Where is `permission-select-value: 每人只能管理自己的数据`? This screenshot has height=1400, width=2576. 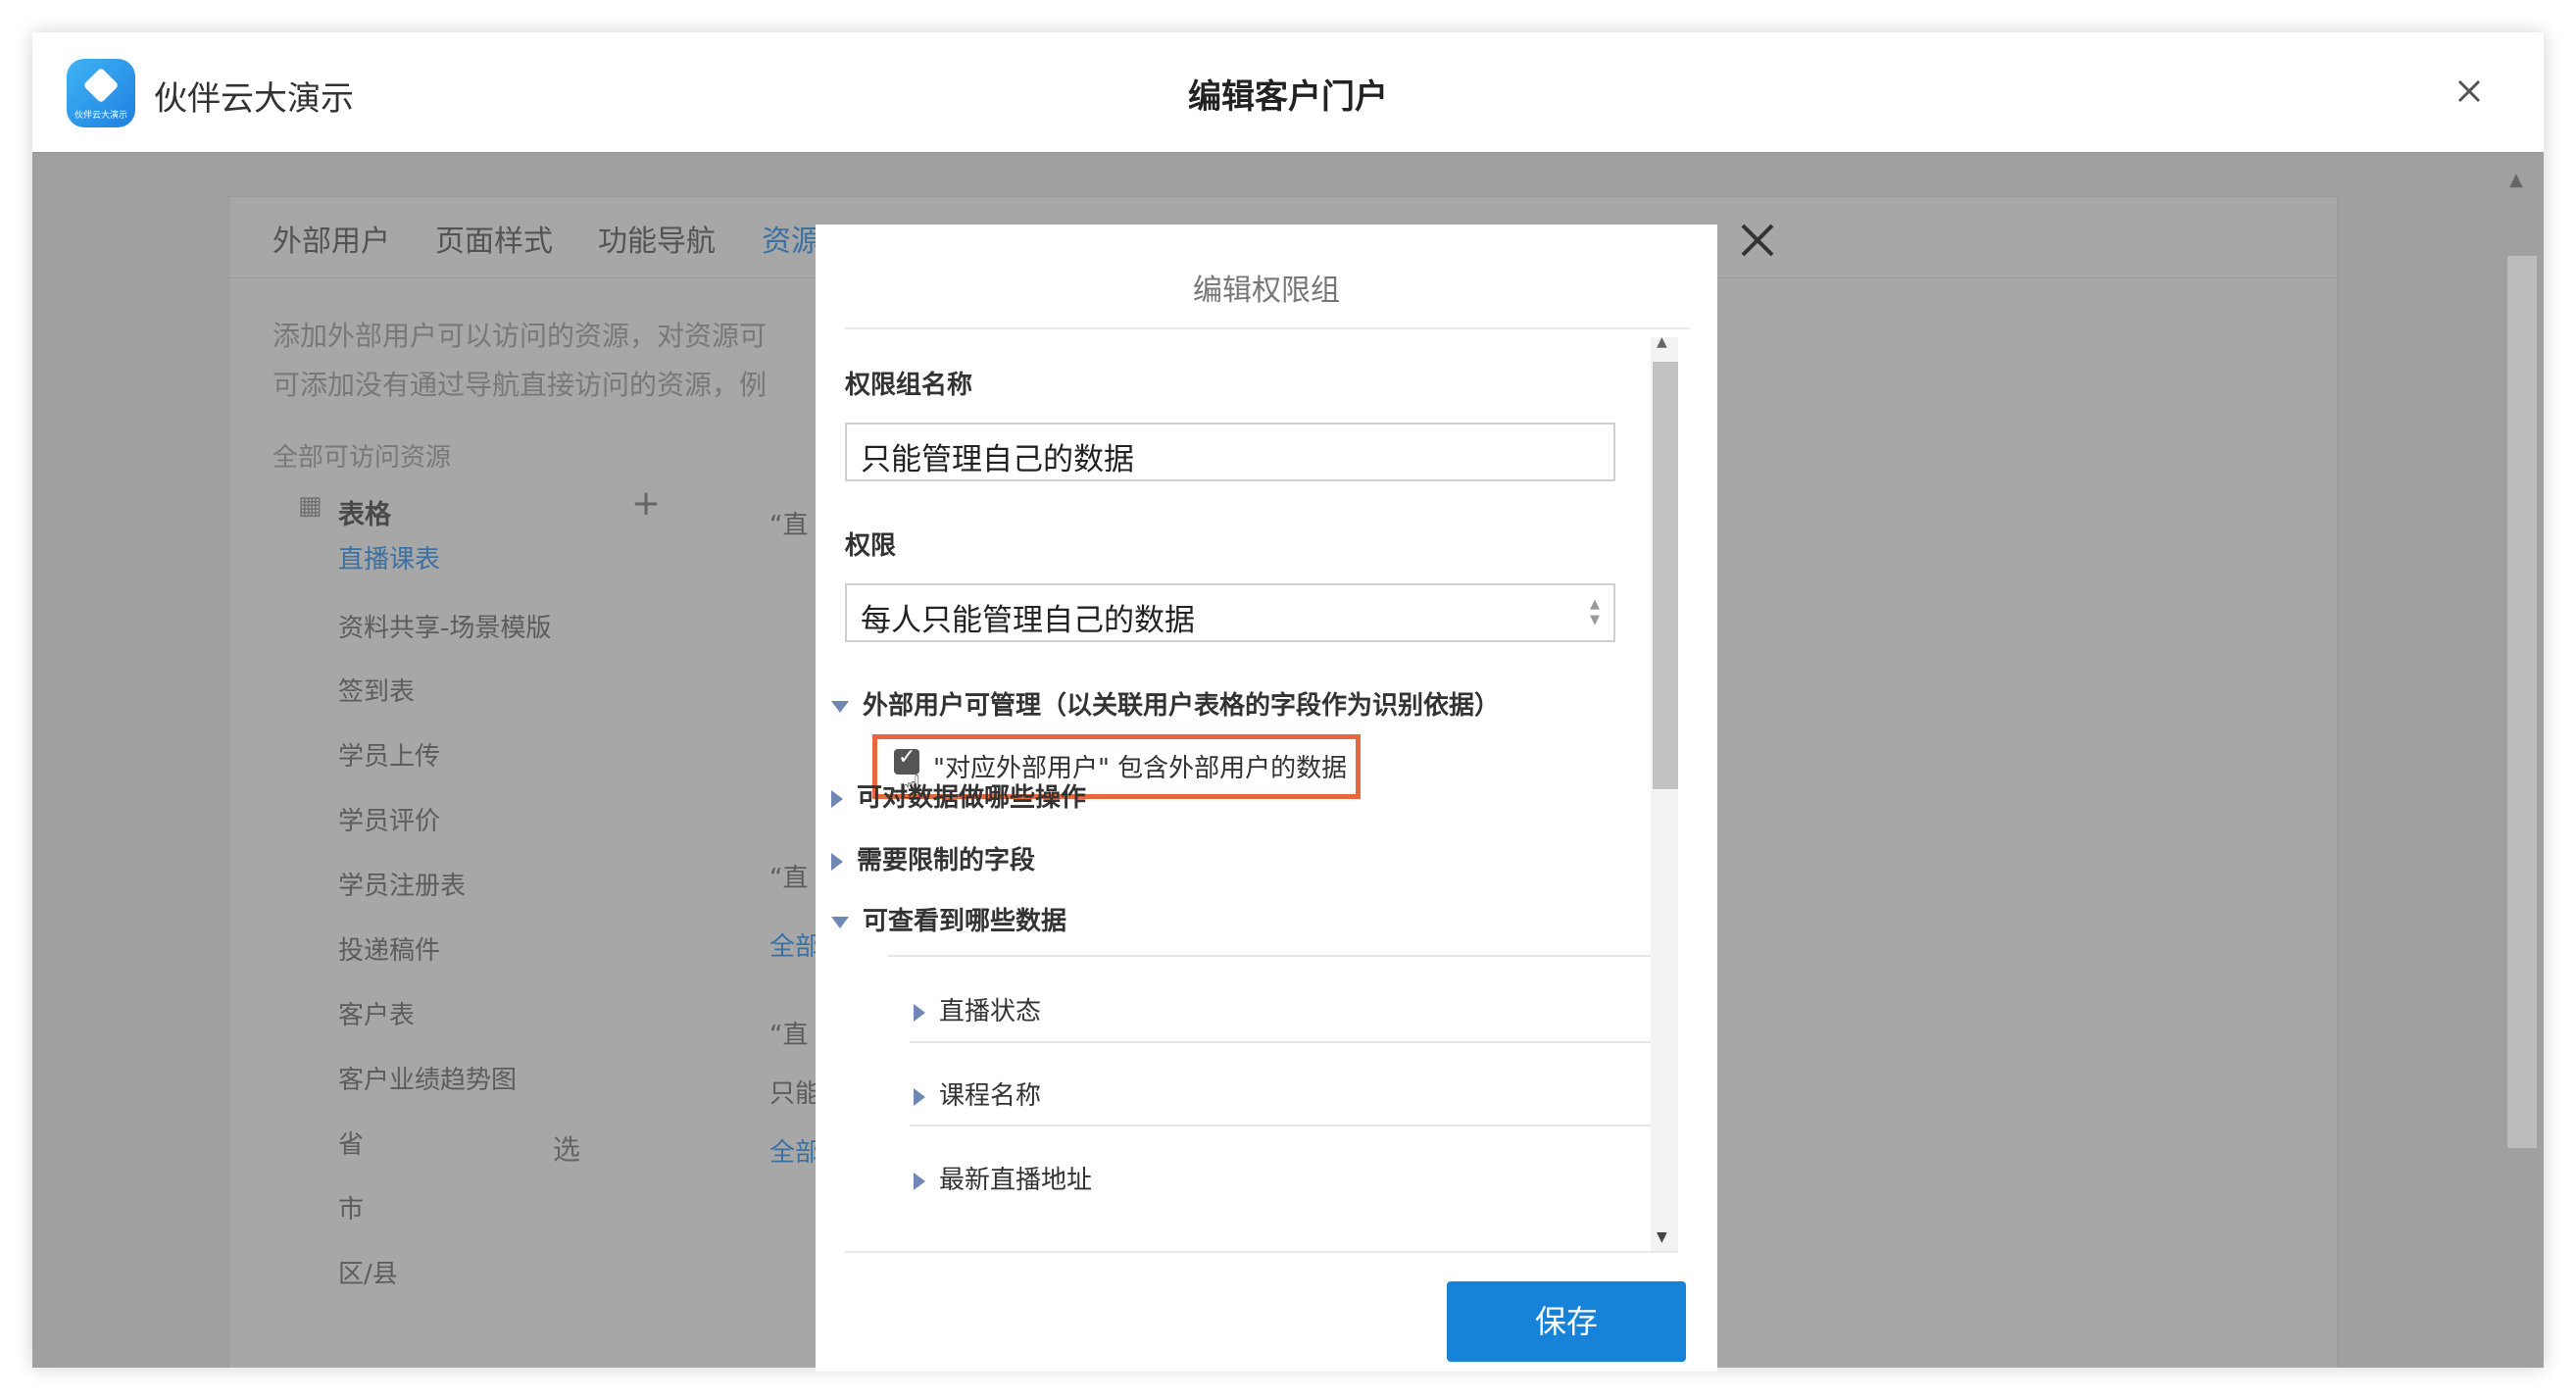
permission-select-value: 每人只能管理自己的数据 is located at coordinates (1028, 620).